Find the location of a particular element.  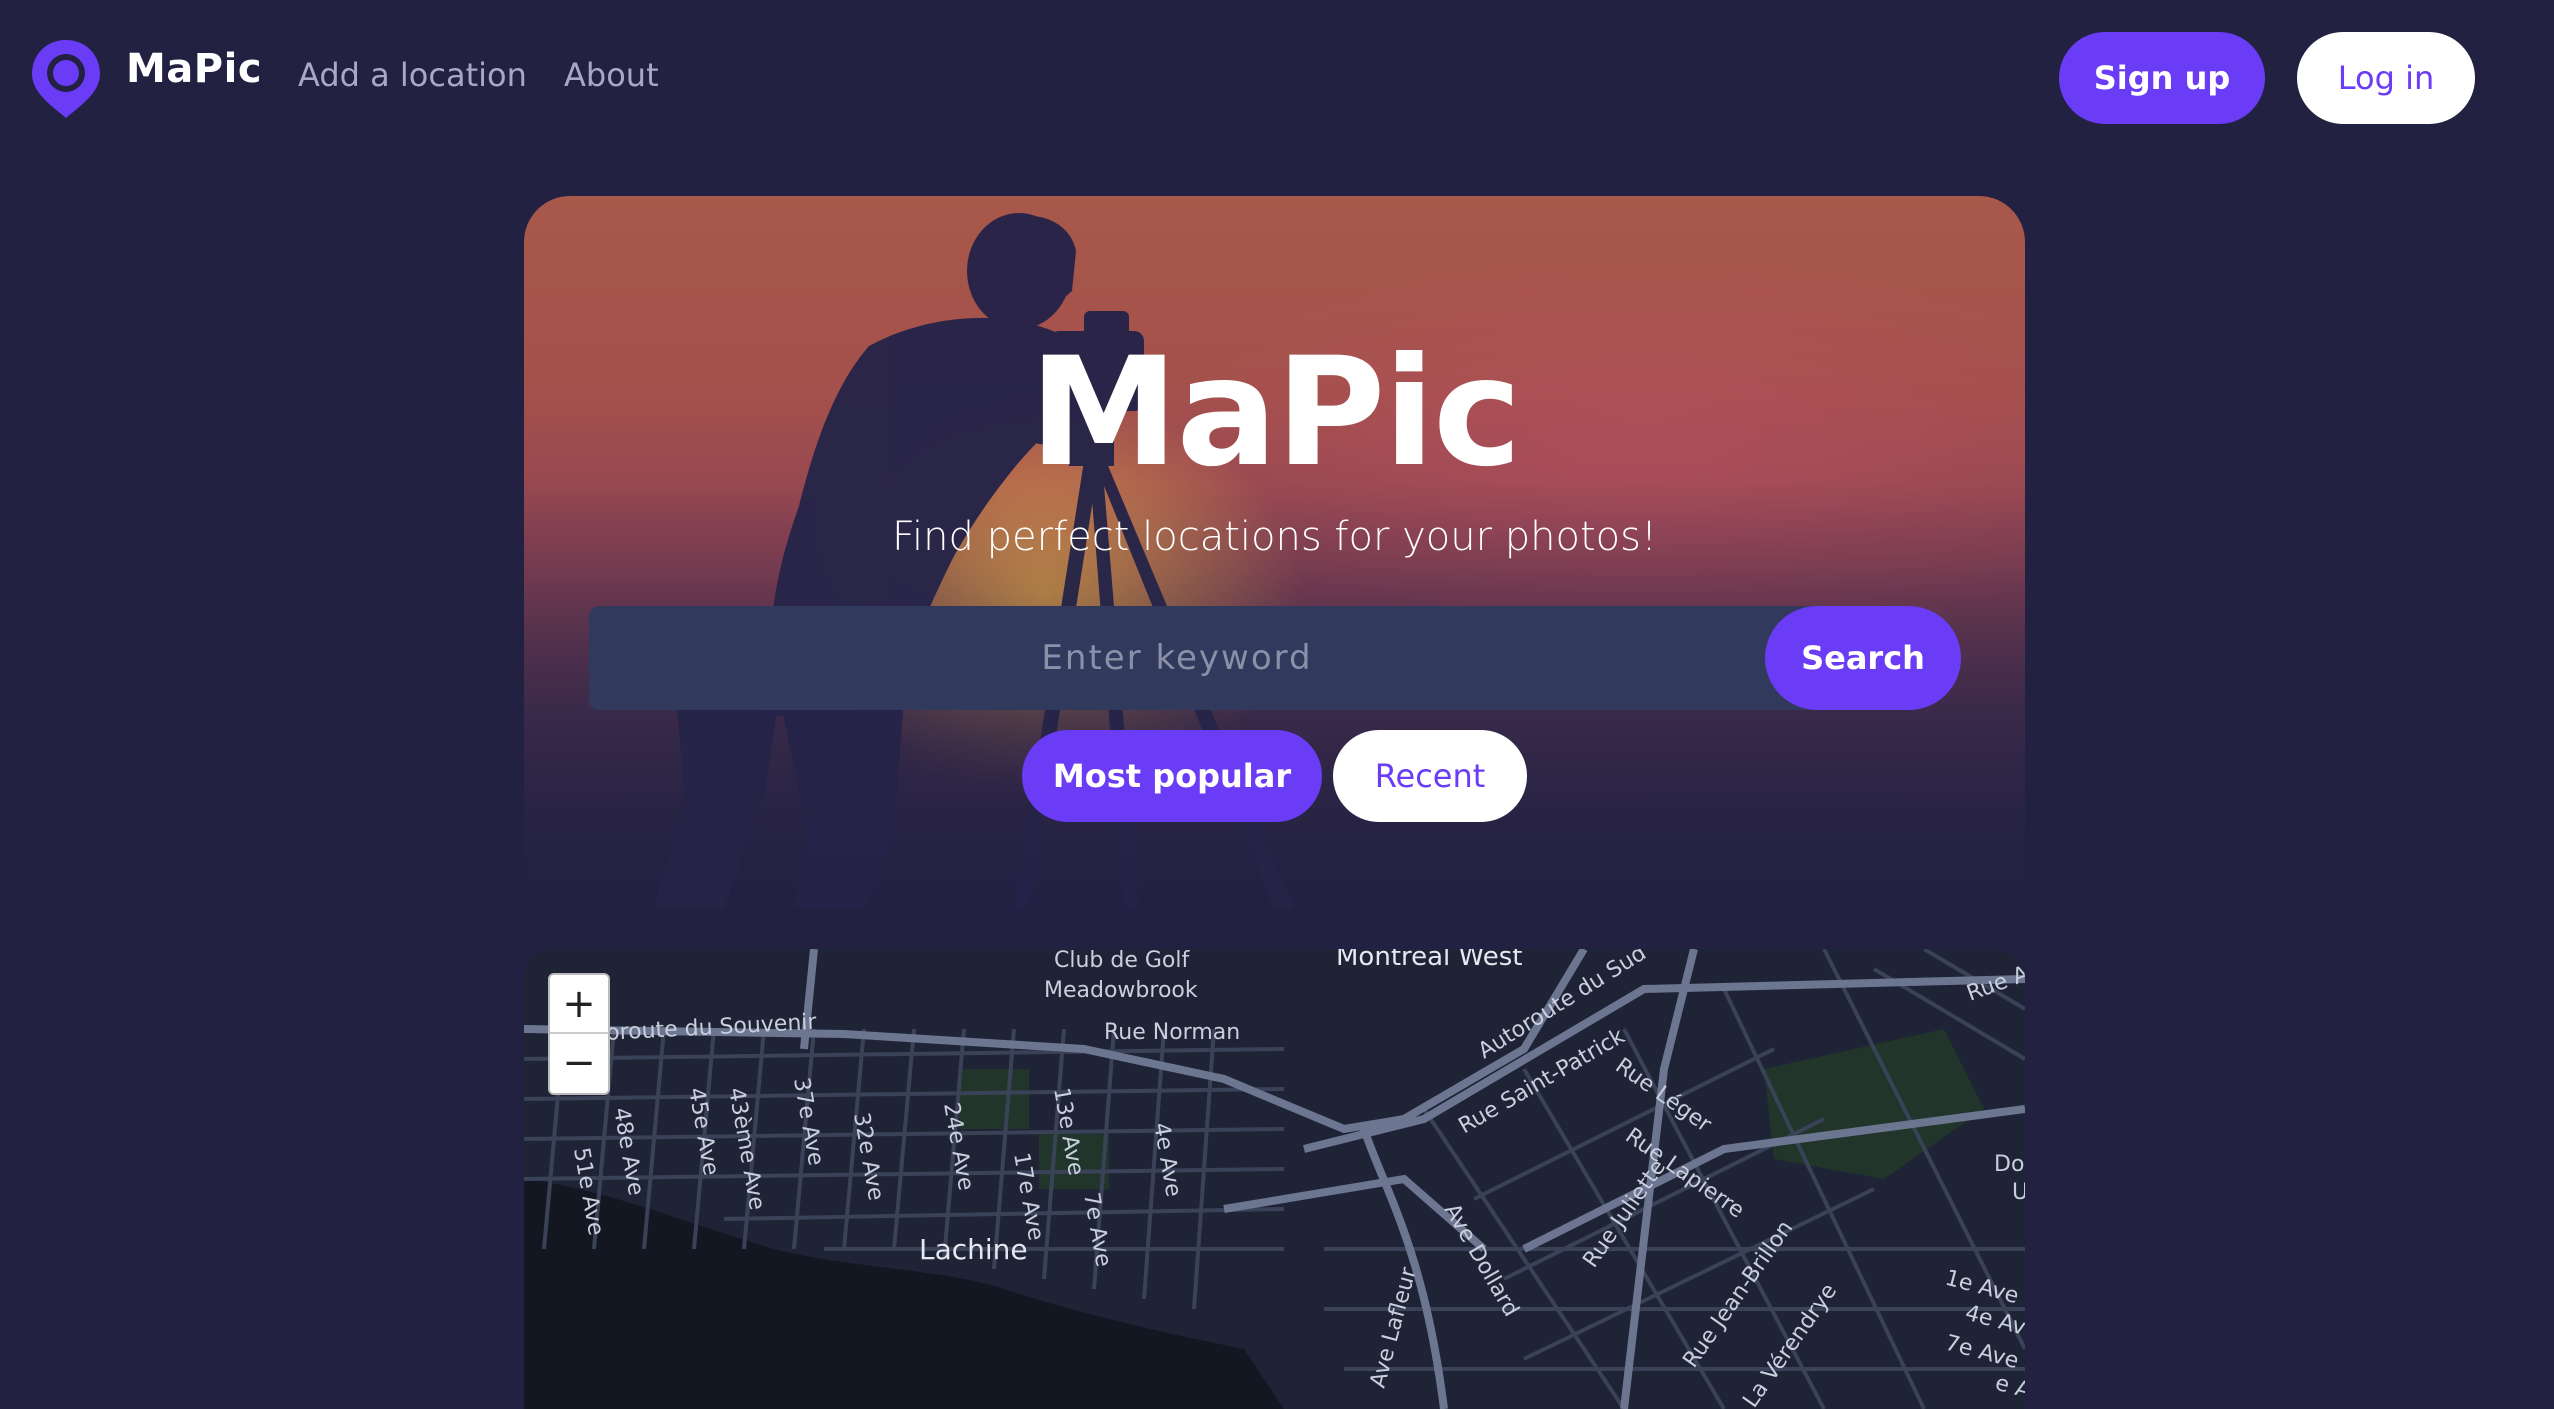

sign-up-button: Sign up is located at coordinates (2162, 78).